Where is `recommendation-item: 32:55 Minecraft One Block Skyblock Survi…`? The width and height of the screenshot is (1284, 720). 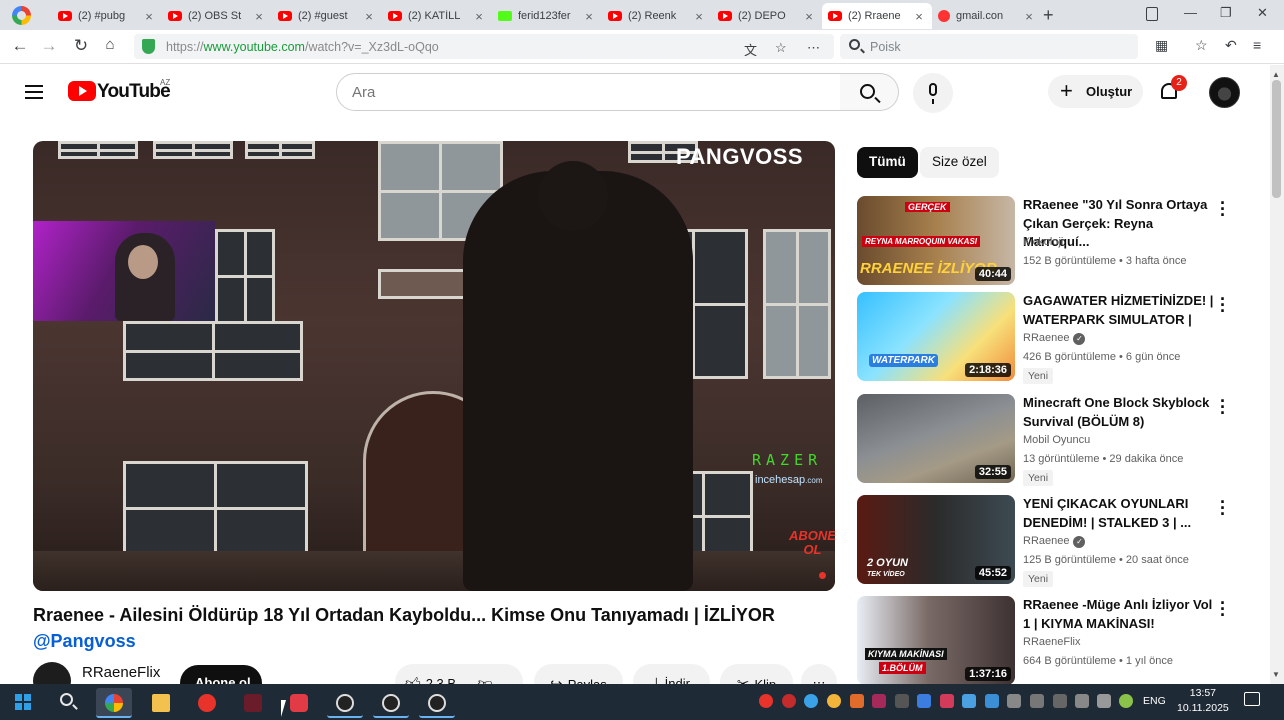
recommendation-item: 32:55 Minecraft One Block Skyblock Survi… is located at coordinates (1057, 439).